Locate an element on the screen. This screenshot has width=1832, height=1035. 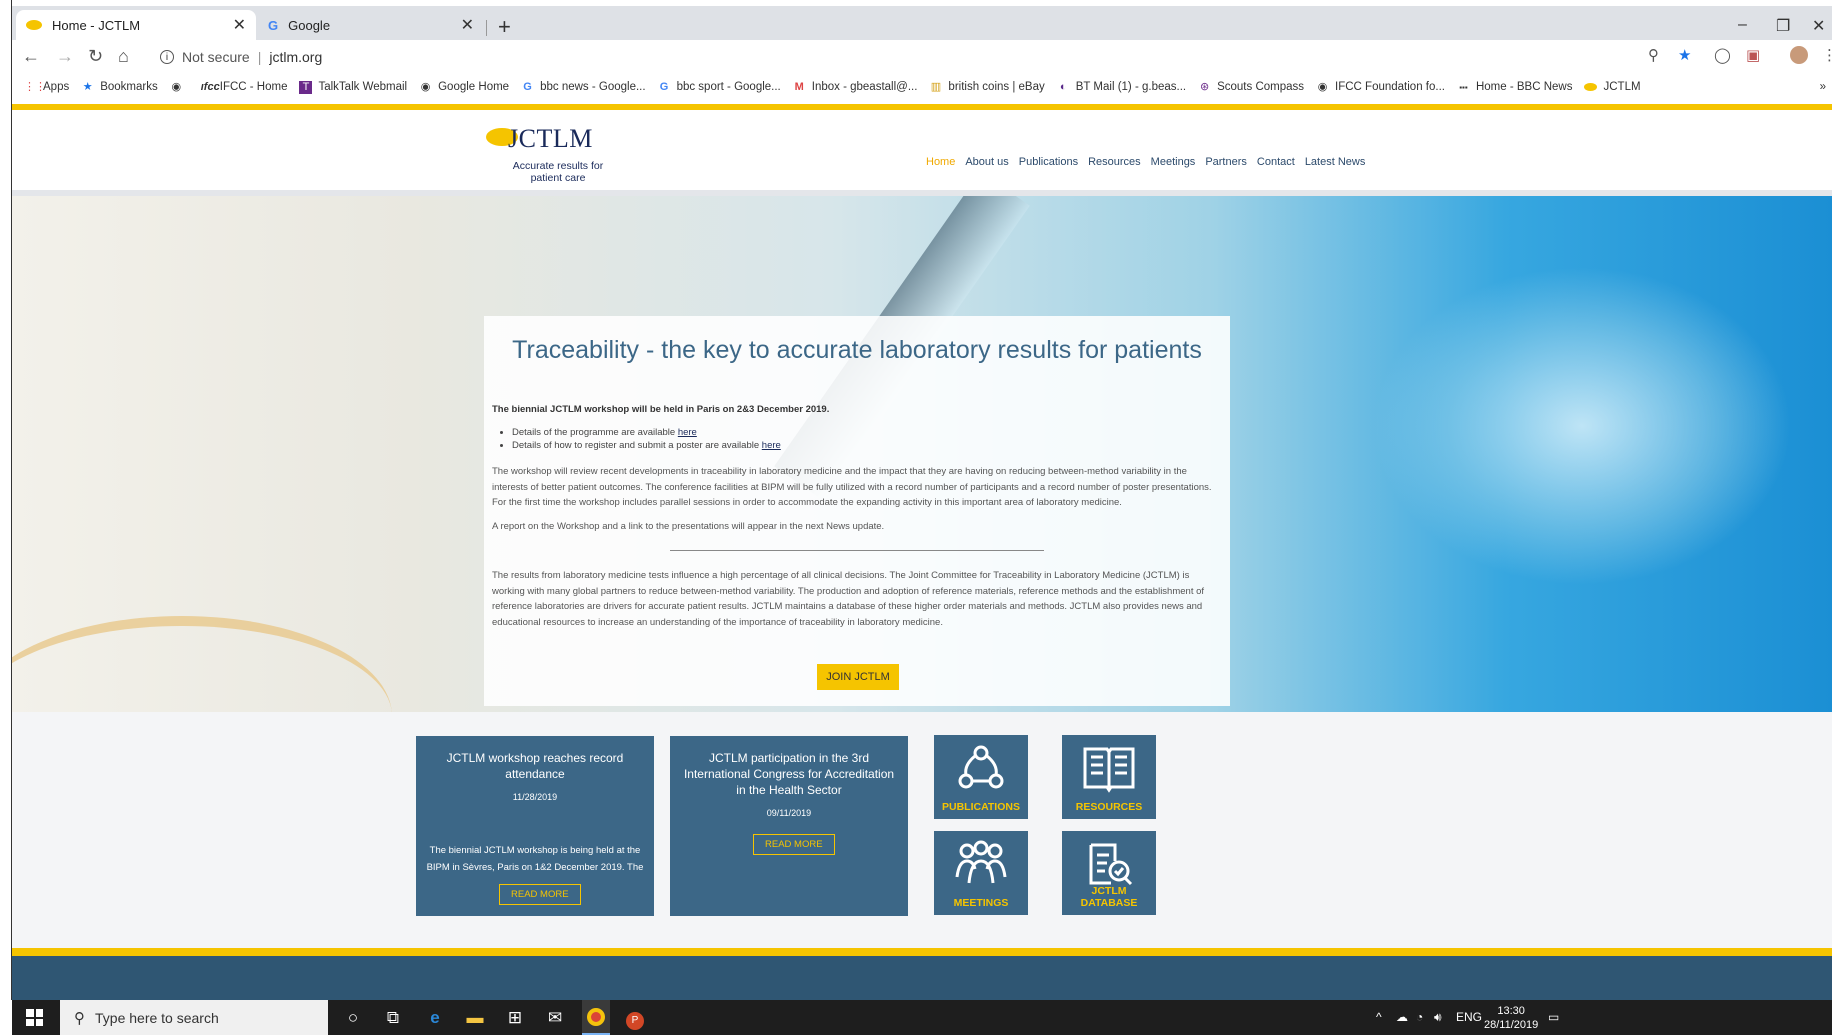
onedrive-icon: ☁ is located at coordinates (1402, 1017).